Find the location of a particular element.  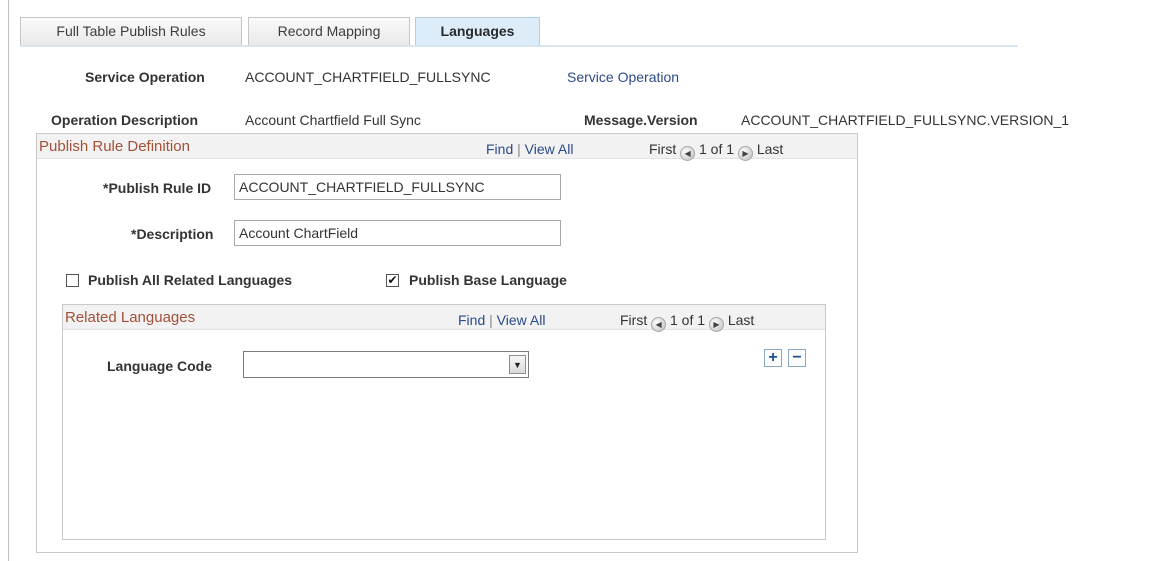

publish-rule-id-label: *Publish Rule ID is located at coordinates (157, 188).